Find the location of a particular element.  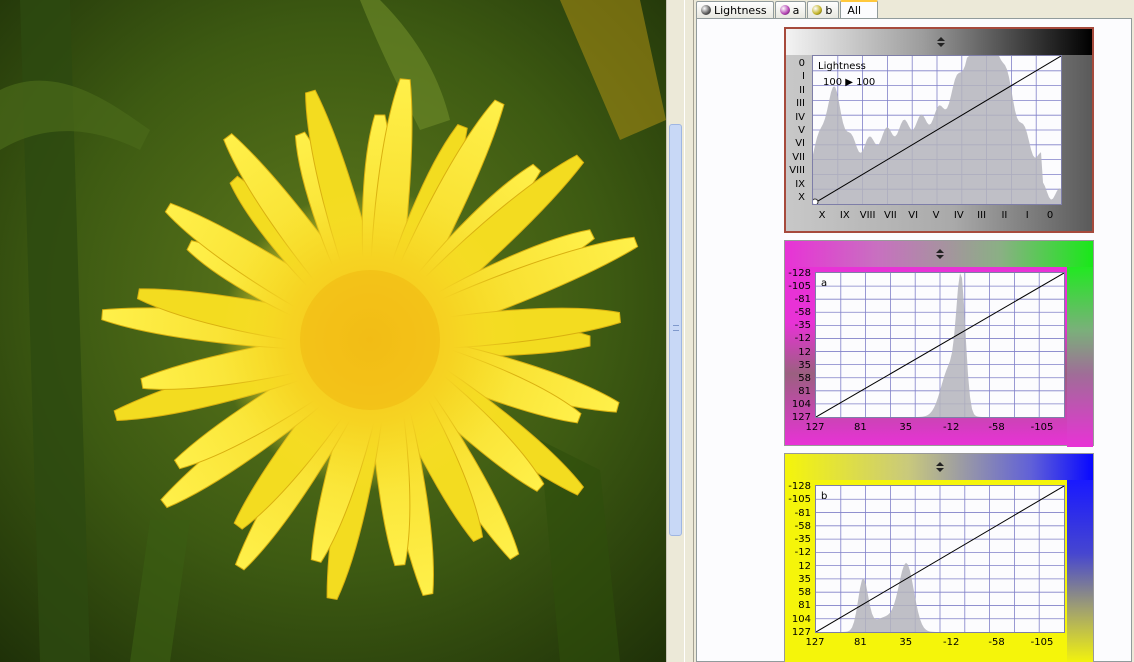

x-tick-label: III is located at coordinates (982, 215).